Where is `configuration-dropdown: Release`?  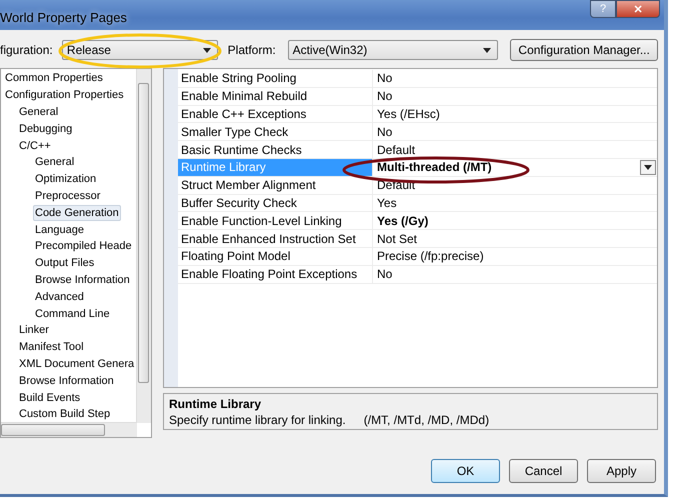
configuration-dropdown: Release is located at coordinates (140, 50).